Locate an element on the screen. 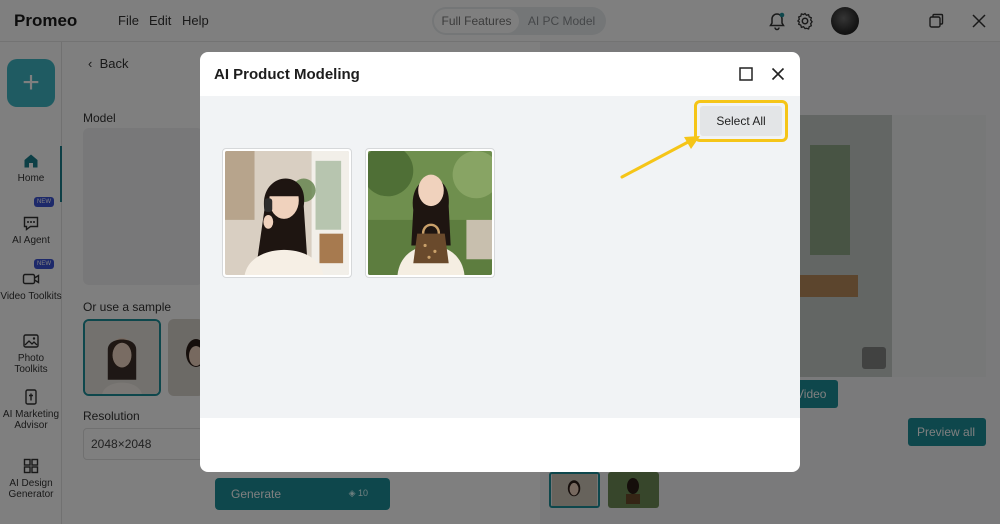 This screenshot has width=1000, height=524. woman-with-handbag-image is located at coordinates (430, 213).